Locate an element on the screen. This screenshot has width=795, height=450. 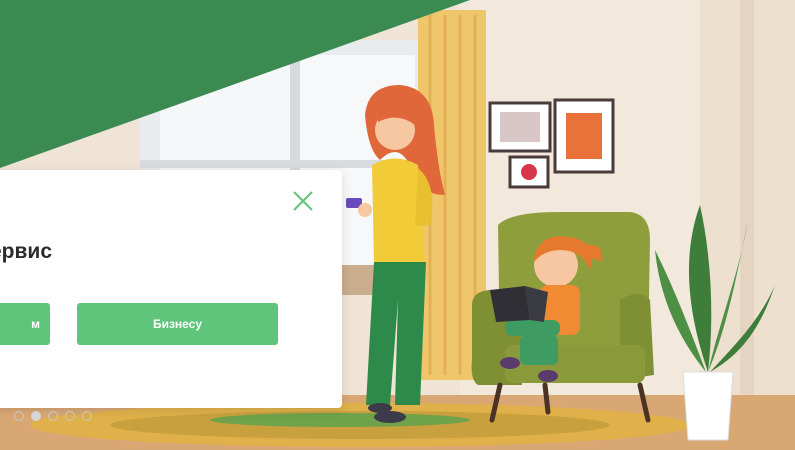
close-button is located at coordinates (303, 201).